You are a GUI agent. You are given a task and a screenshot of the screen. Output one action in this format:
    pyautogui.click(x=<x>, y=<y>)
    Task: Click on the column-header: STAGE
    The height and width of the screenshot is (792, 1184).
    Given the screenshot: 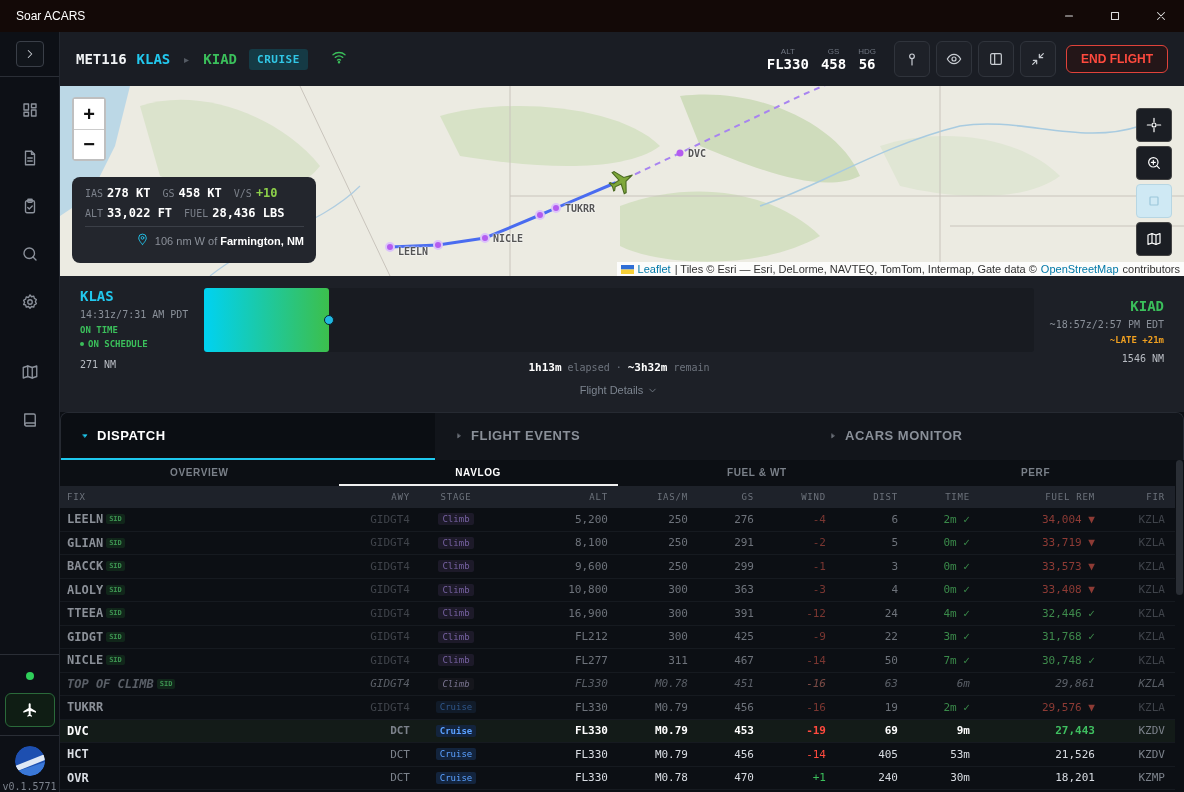 What is the action you would take?
    pyautogui.click(x=456, y=497)
    